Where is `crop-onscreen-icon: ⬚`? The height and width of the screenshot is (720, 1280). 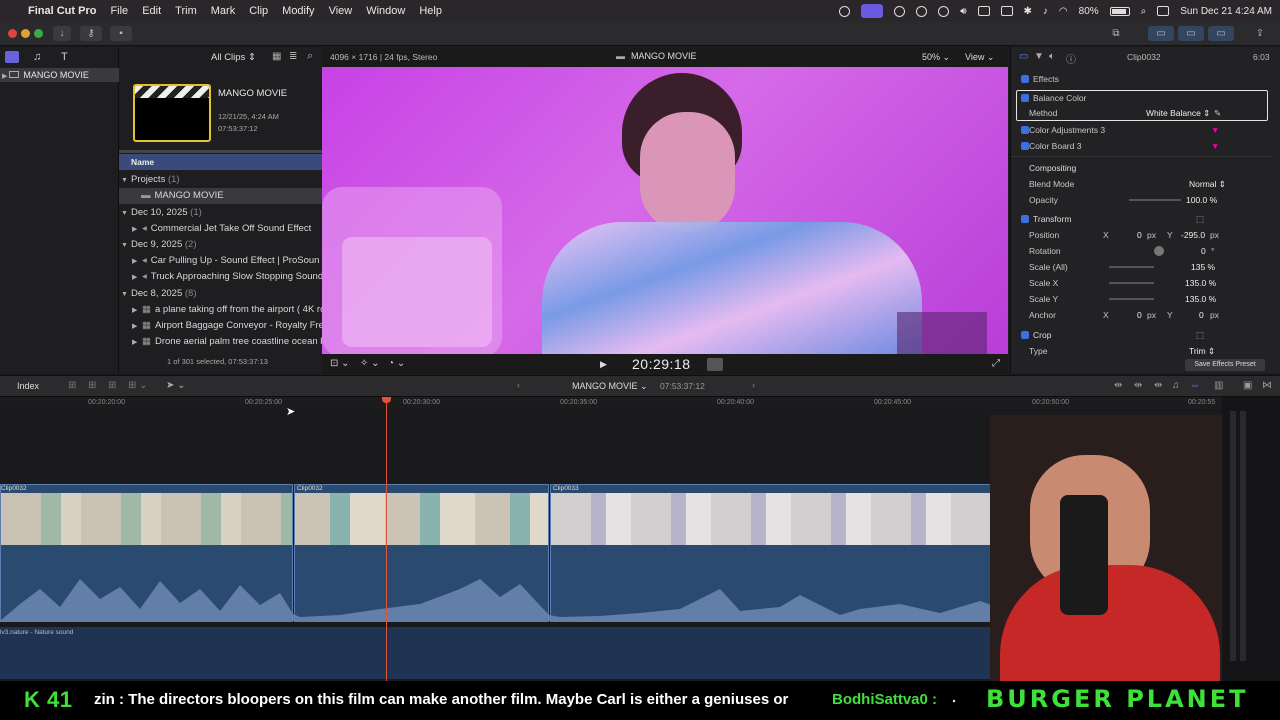
crop-onscreen-icon: ⬚ is located at coordinates (1200, 335).